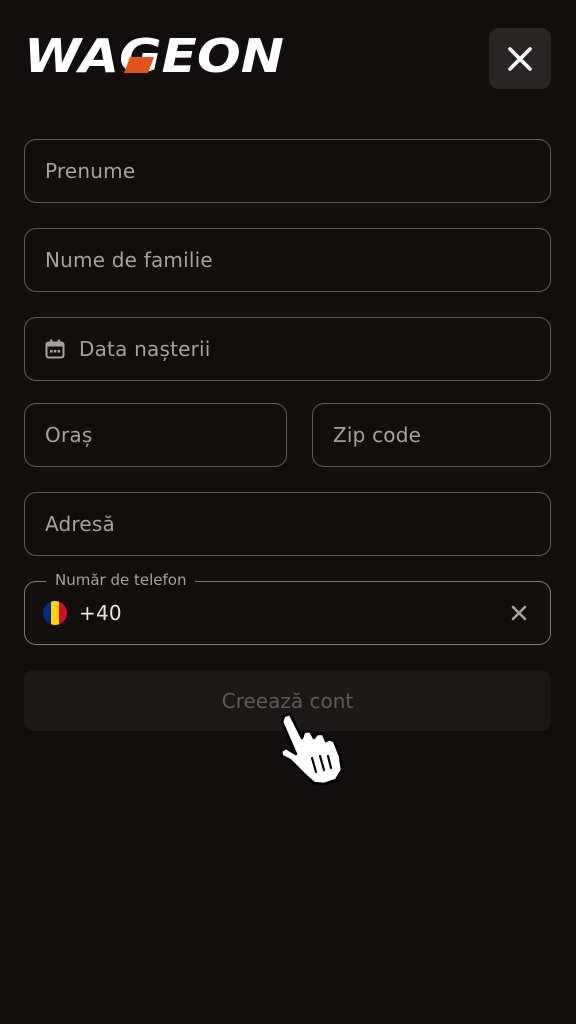 This screenshot has height=1024, width=576. What do you see at coordinates (55, 613) in the screenshot?
I see `romania-flag-icon` at bounding box center [55, 613].